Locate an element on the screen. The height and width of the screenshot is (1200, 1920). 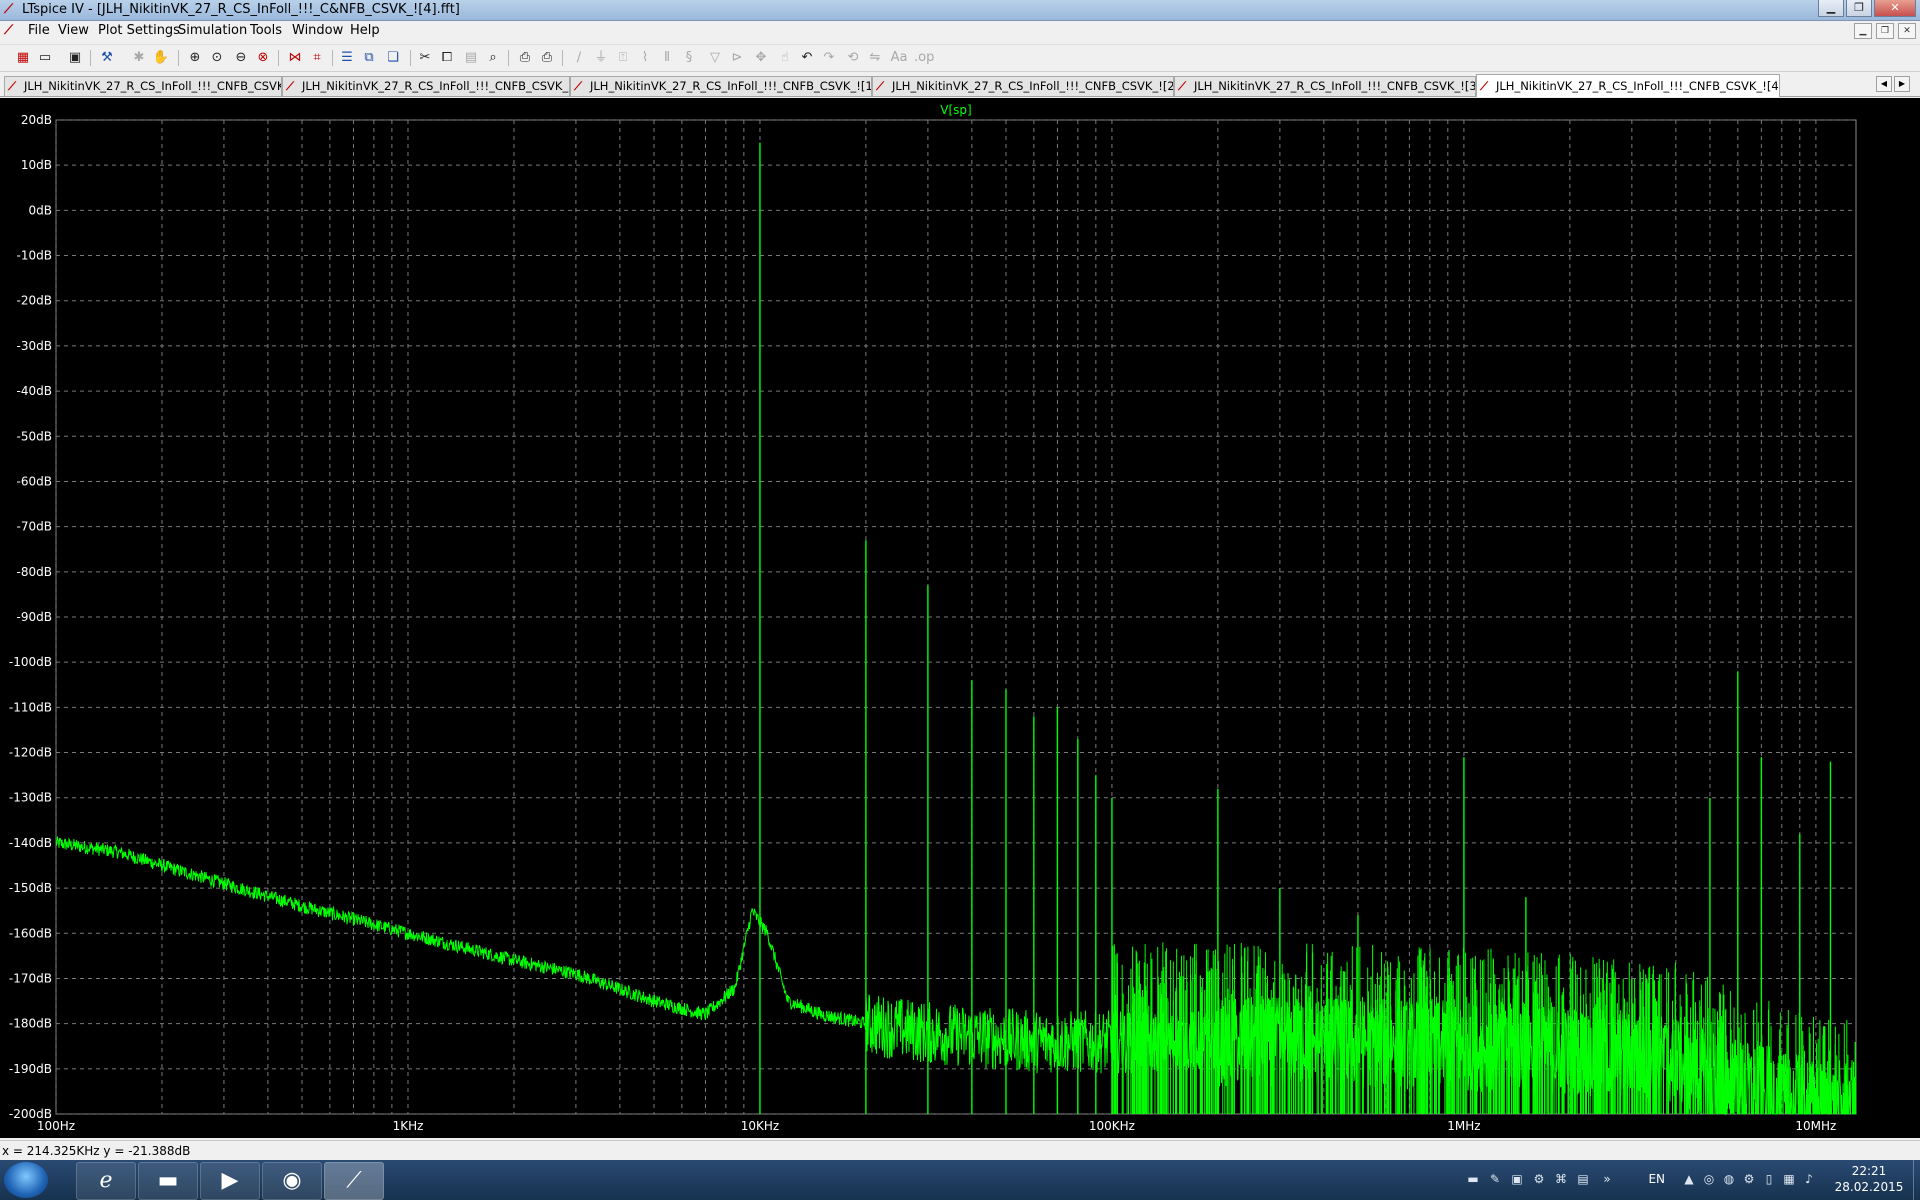
tray-volume-icon: ♪ is located at coordinates (1809, 1179).